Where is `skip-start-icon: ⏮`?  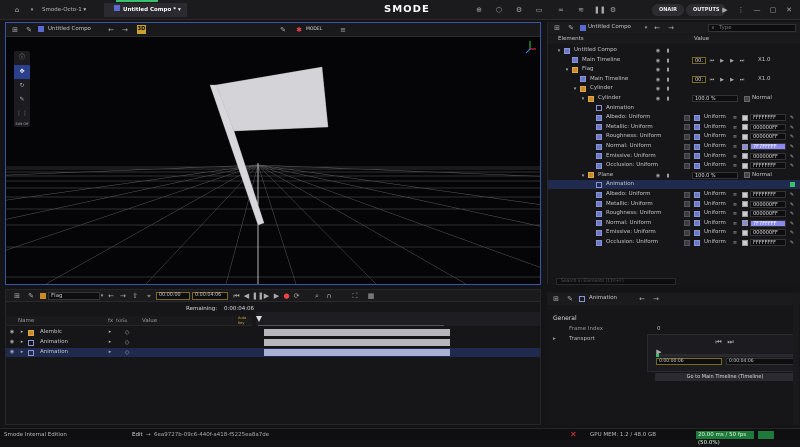
skip-start-icon: ⏮ is located at coordinates (712, 61).